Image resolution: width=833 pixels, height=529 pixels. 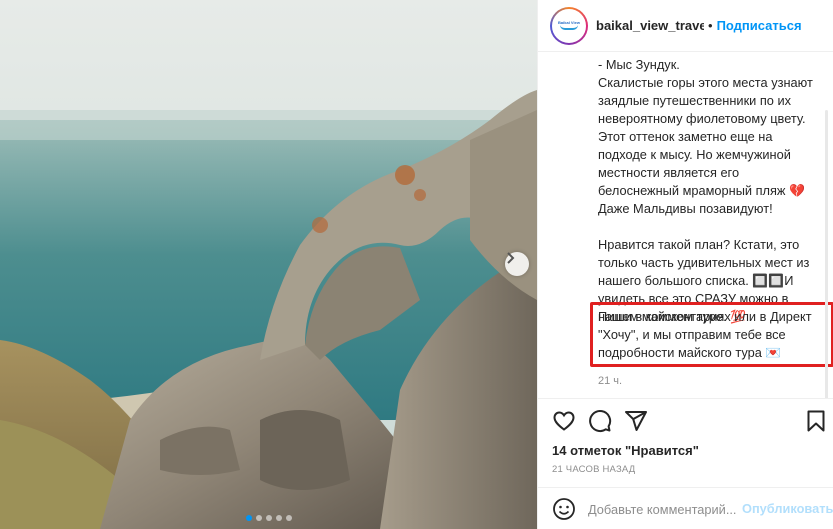 I want to click on caption-line: Этот оттенок заметно еще на, so click(x=685, y=136).